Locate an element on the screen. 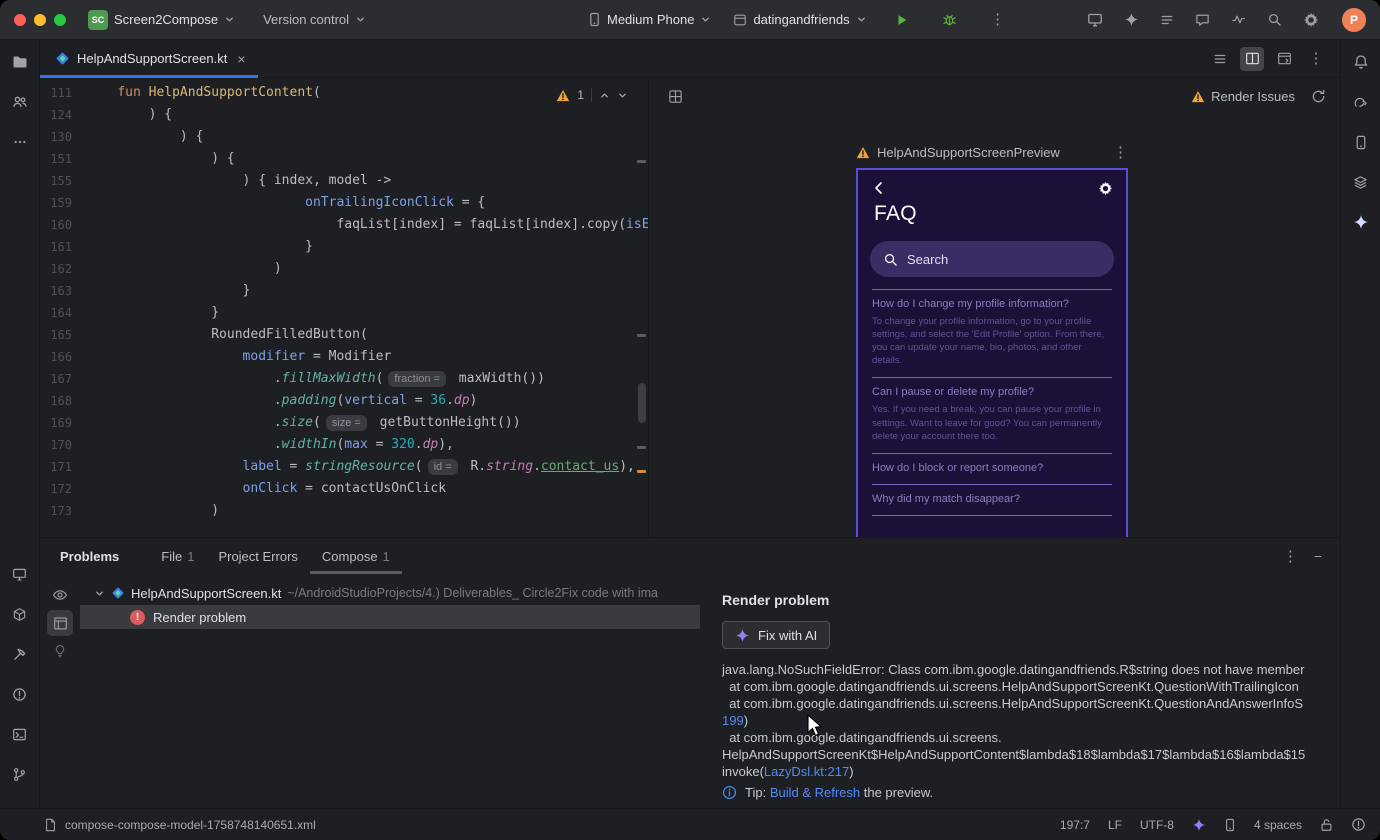  tab-project-errors: Project Errors is located at coordinates (257, 556).